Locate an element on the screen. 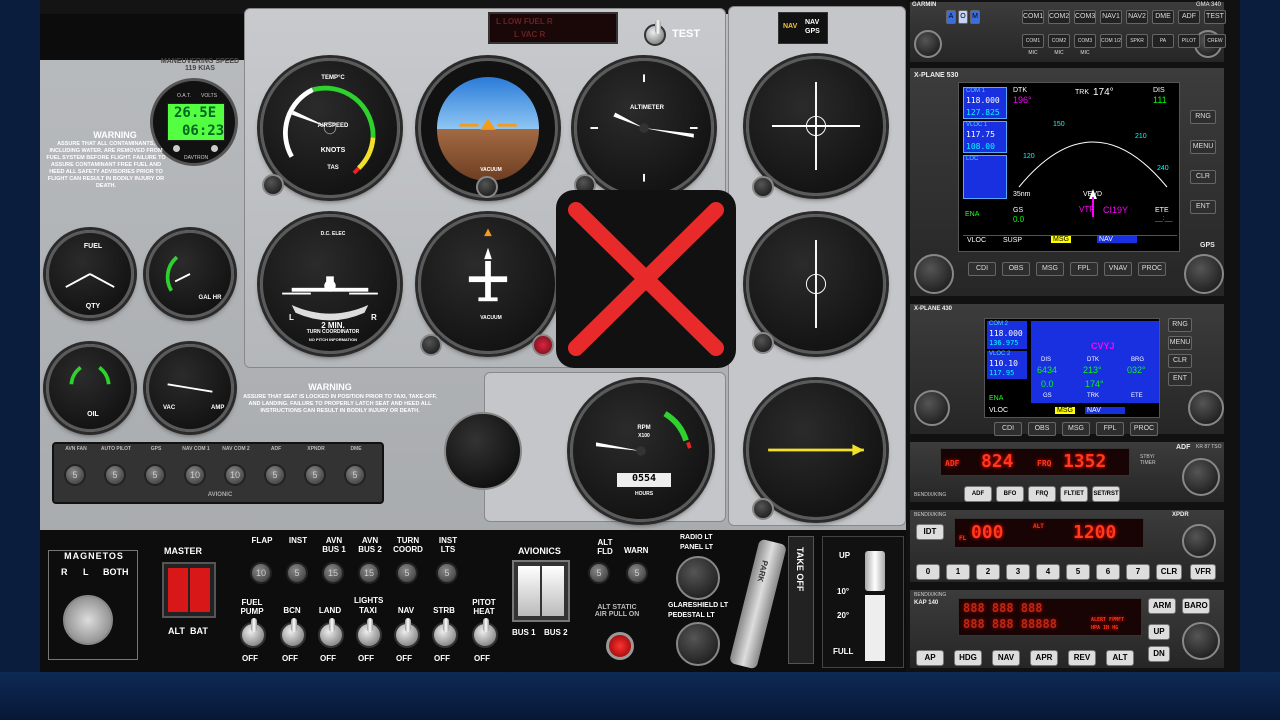  audio-mic-button: COM 1/2 is located at coordinates (1111, 41).